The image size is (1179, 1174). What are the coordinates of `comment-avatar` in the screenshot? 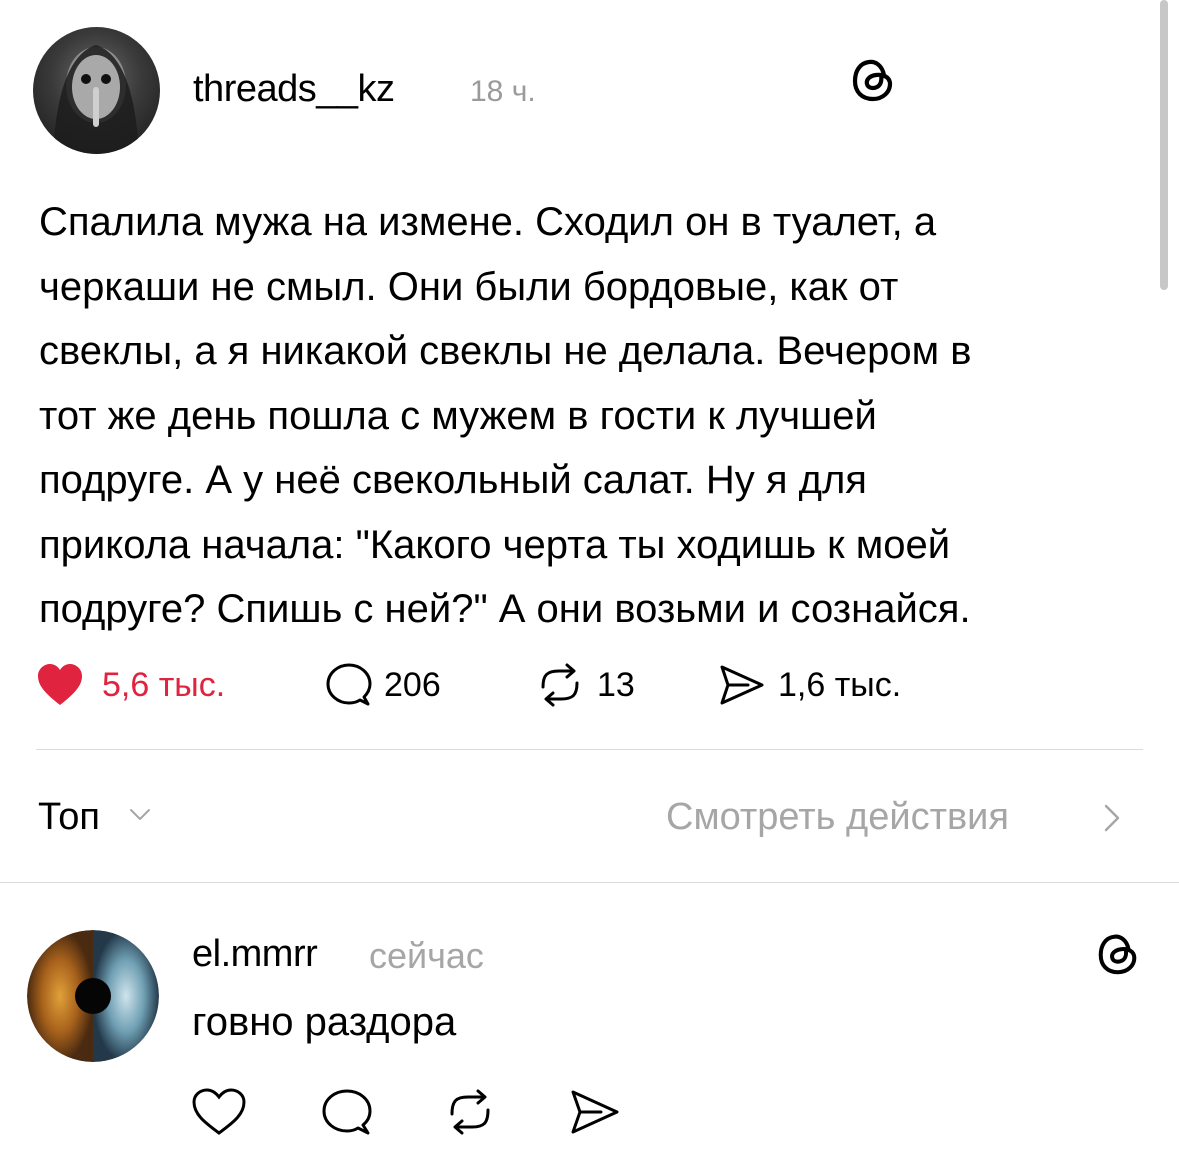 It's located at (93, 996).